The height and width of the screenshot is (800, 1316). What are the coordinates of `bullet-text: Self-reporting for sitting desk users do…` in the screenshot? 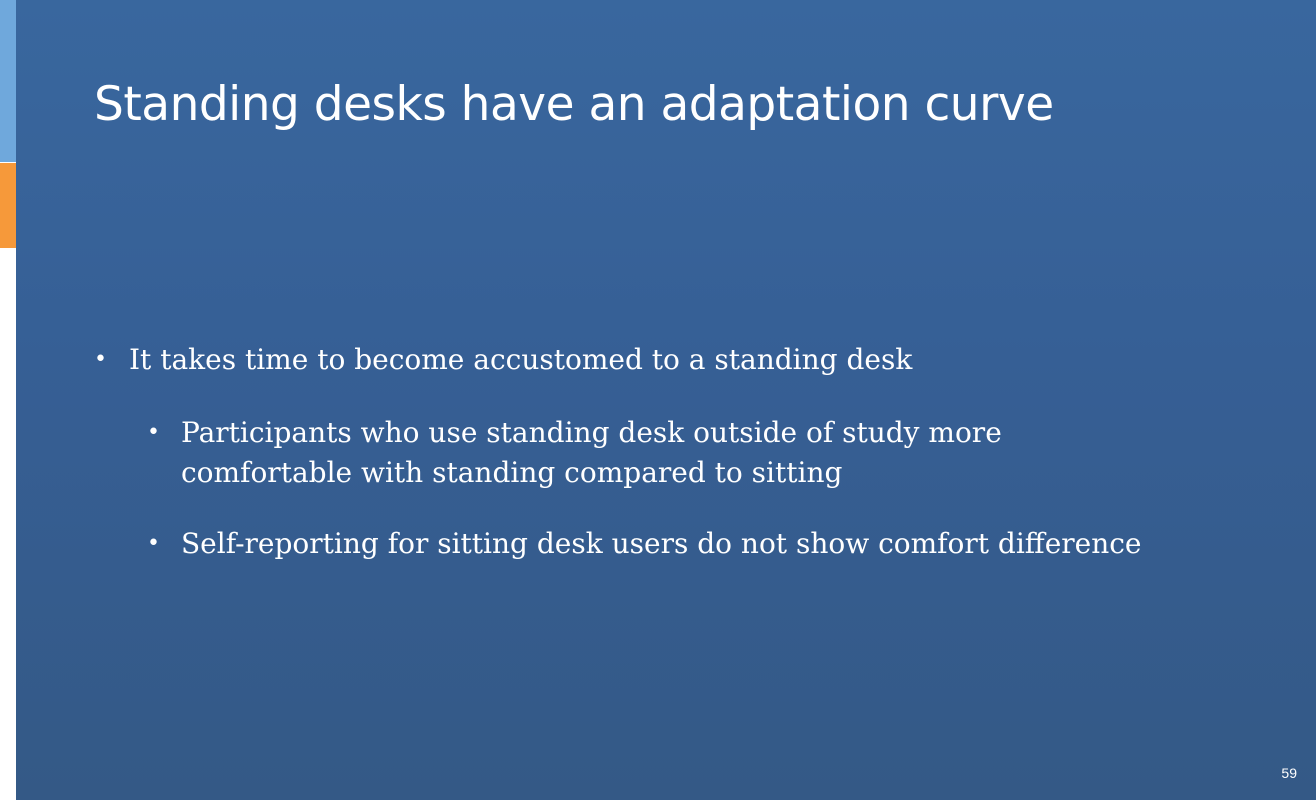 It's located at (661, 543).